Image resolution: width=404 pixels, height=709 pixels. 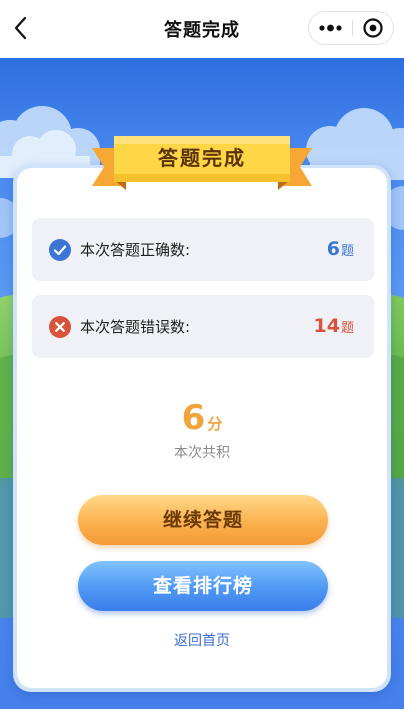 I want to click on score-display: 6分, so click(x=202, y=418).